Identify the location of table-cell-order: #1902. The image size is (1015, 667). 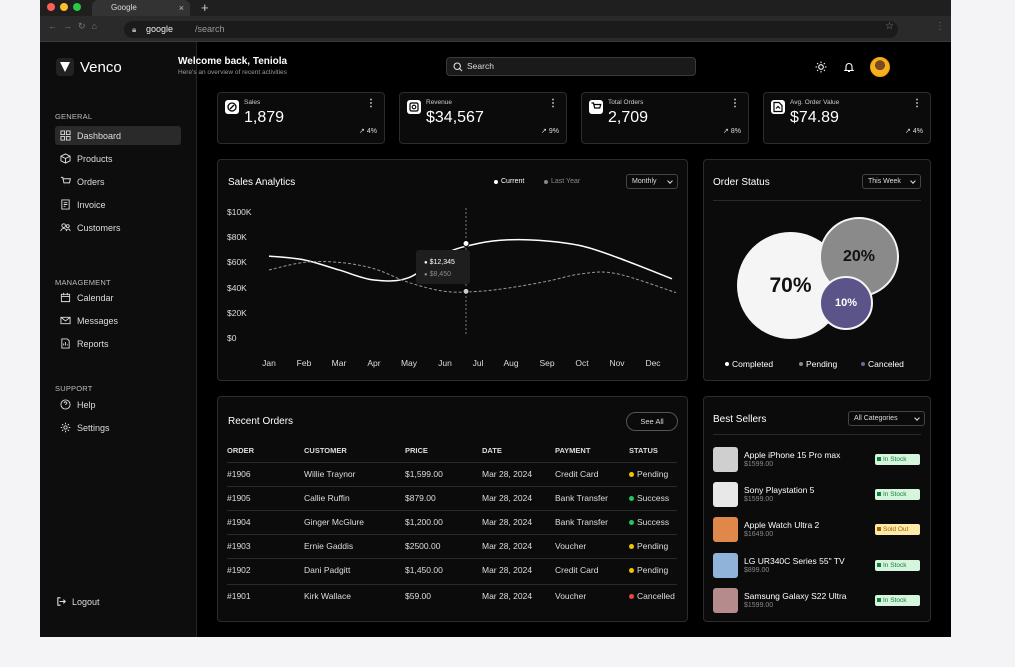
(239, 570).